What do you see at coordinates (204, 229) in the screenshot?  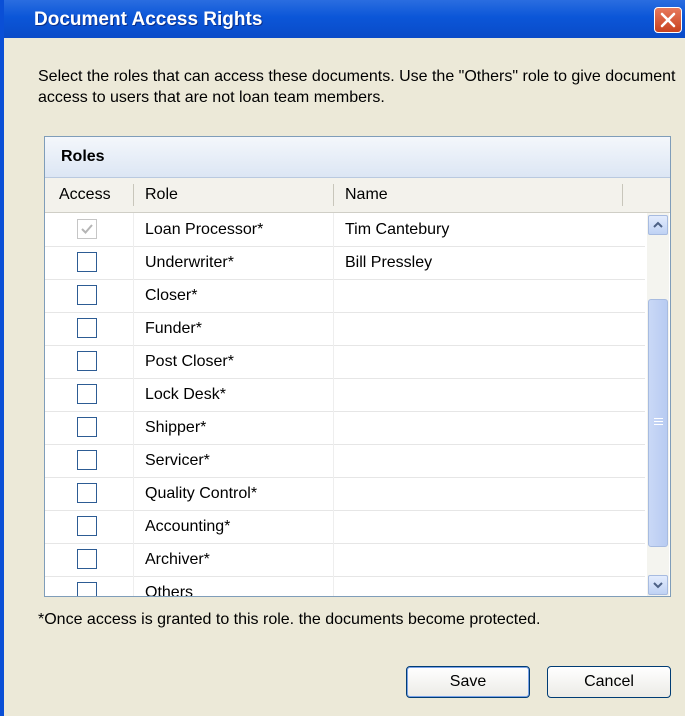 I see `role-label: Loan Processor*` at bounding box center [204, 229].